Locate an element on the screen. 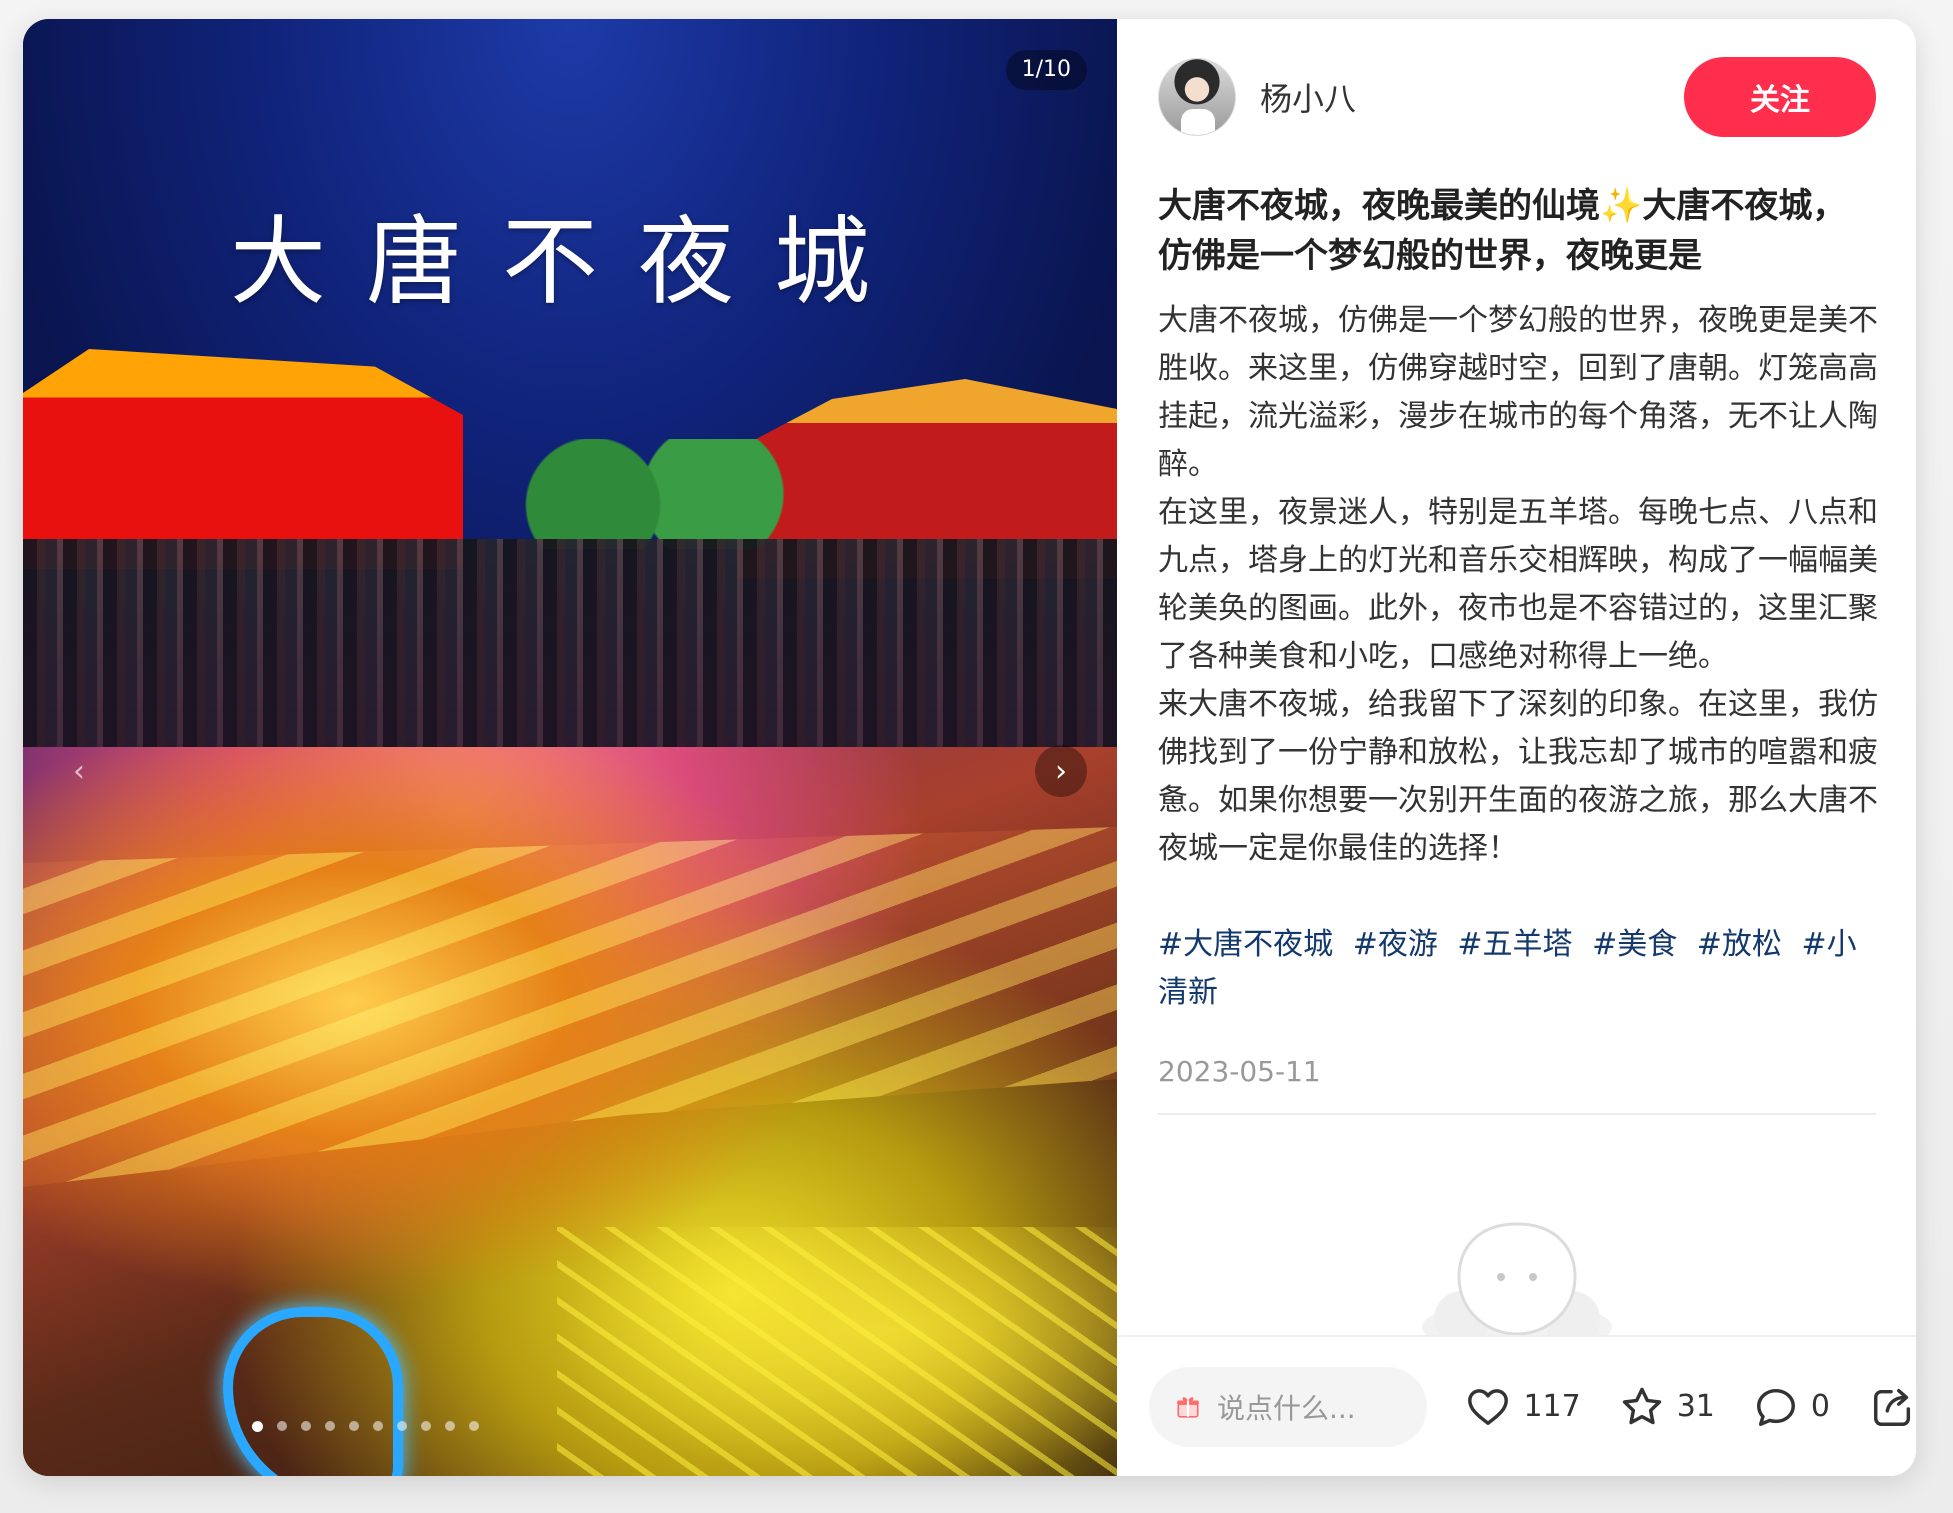 This screenshot has height=1513, width=1953. tag-link: #夜游 is located at coordinates (1395, 944).